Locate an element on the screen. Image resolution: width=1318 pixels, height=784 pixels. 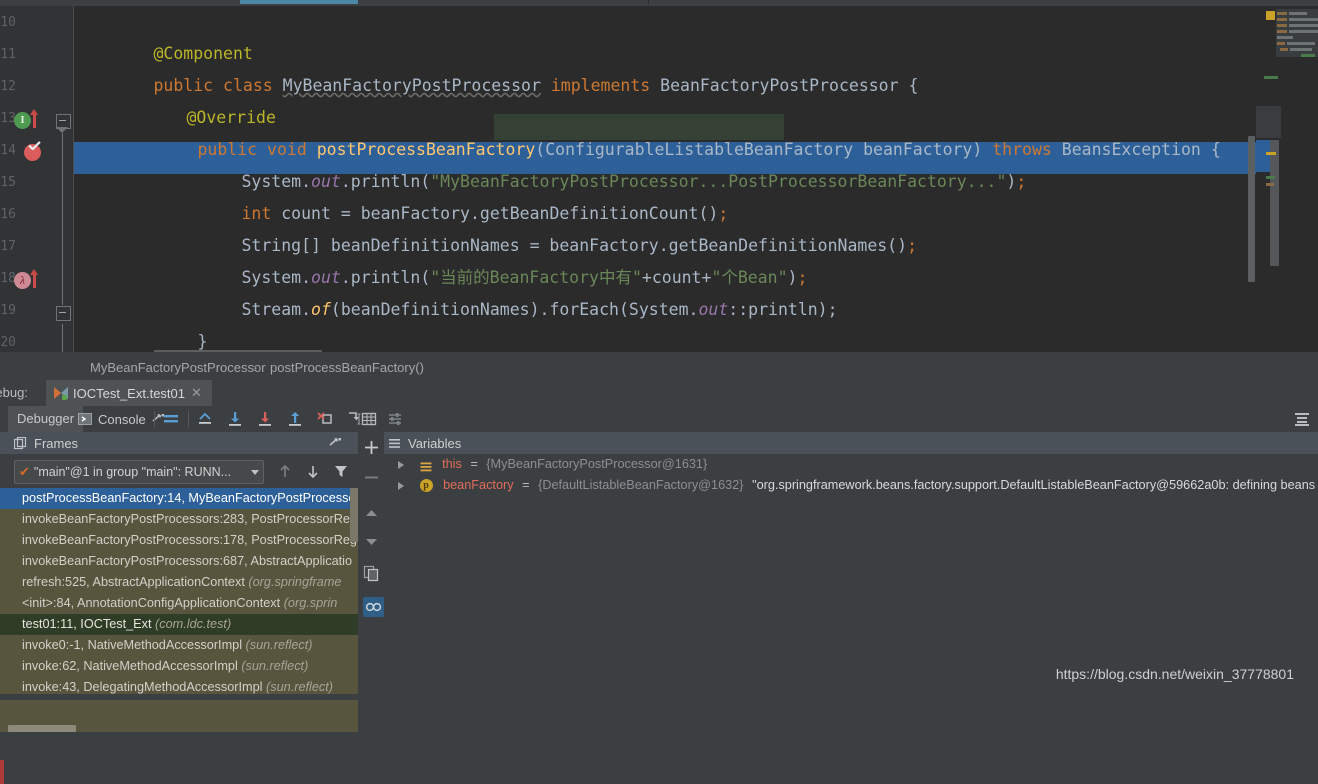
debug-session-icon is located at coordinates (61, 393).